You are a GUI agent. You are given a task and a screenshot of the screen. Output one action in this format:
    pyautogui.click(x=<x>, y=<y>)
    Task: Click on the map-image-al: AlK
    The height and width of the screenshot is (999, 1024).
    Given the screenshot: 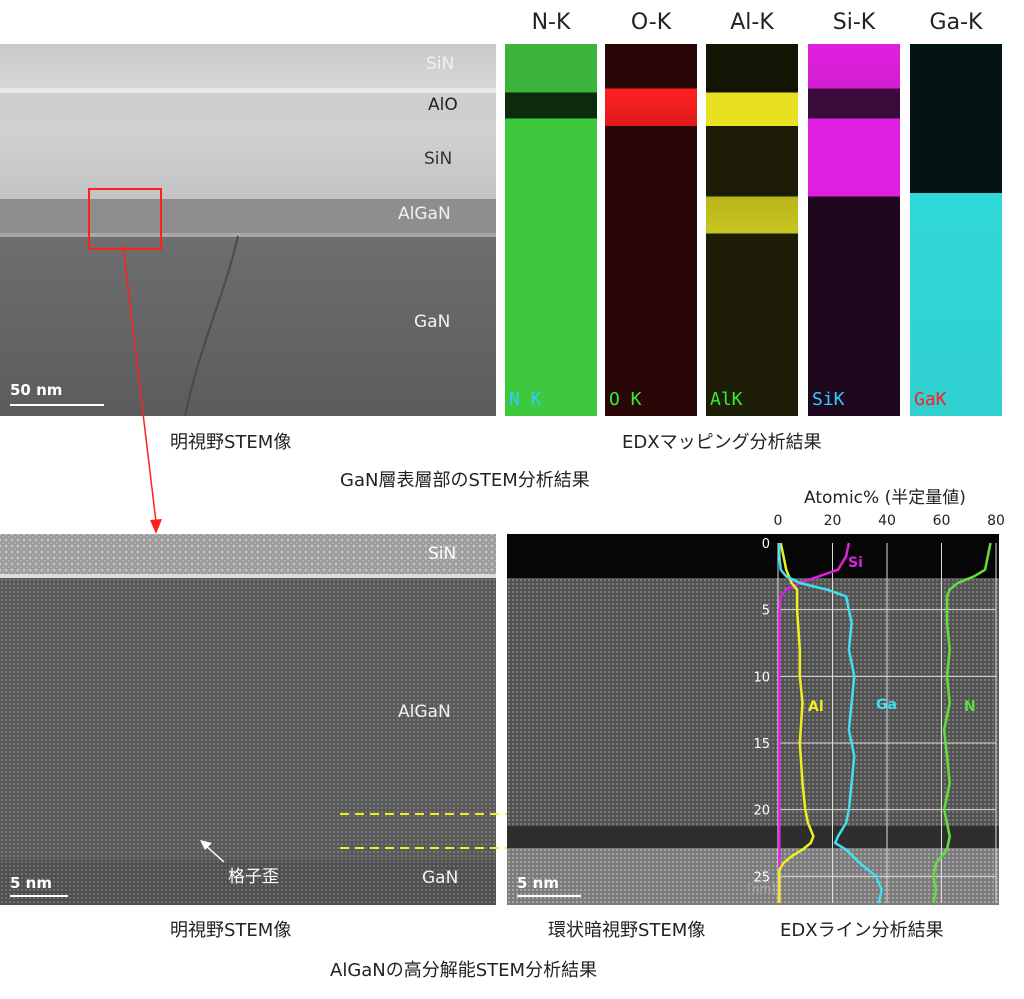 What is the action you would take?
    pyautogui.click(x=752, y=230)
    